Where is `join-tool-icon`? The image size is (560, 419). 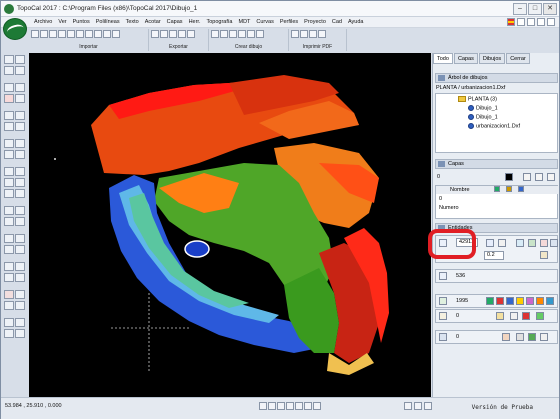
join-tool-icon is located at coordinates (20, 221).